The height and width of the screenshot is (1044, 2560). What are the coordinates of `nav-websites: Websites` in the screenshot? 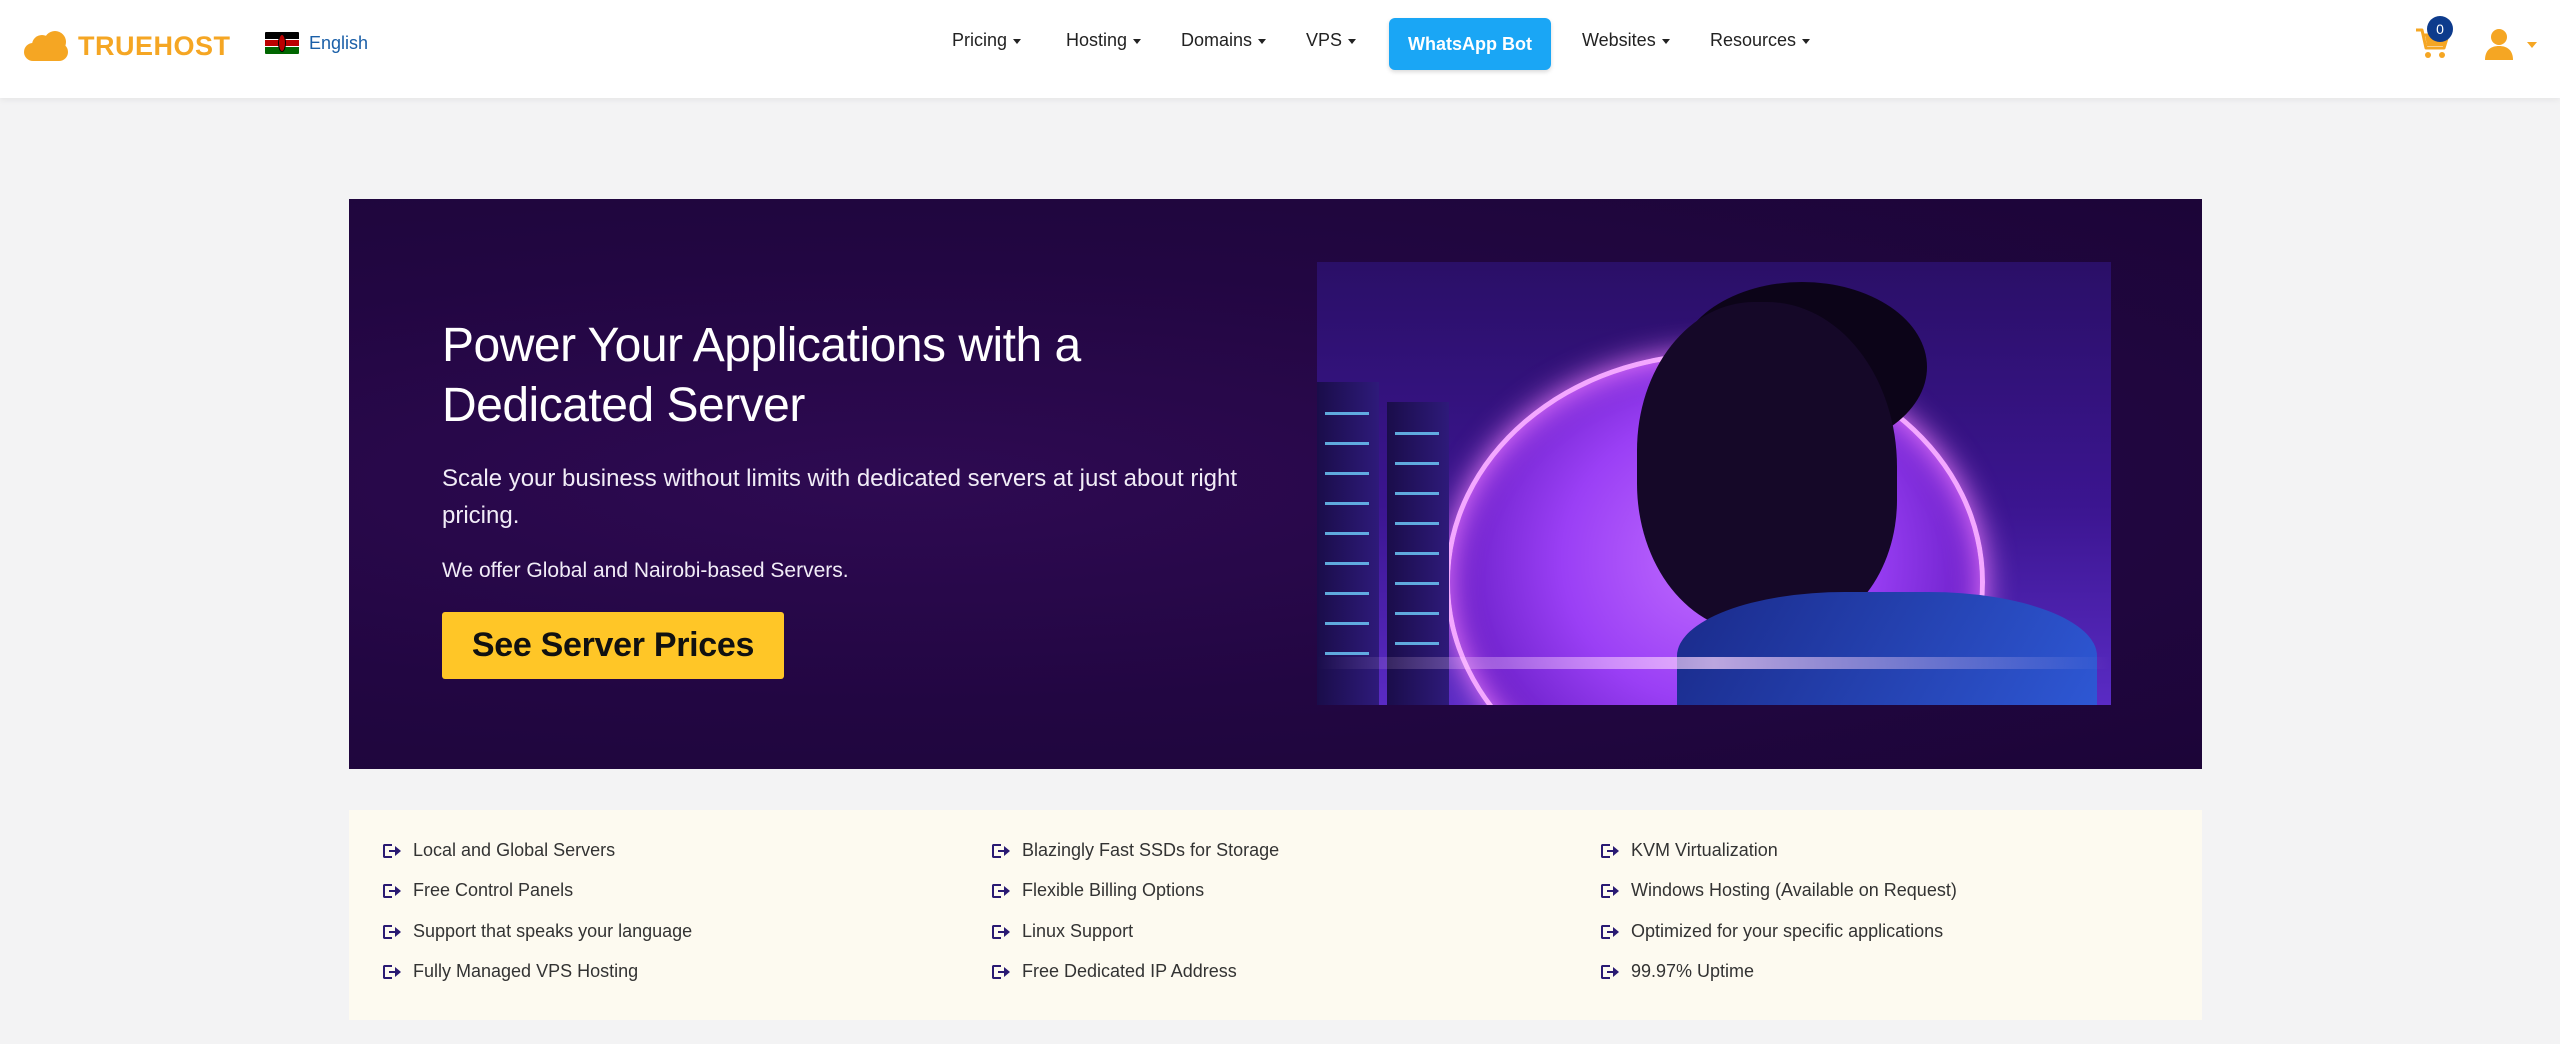 It's located at (1626, 40).